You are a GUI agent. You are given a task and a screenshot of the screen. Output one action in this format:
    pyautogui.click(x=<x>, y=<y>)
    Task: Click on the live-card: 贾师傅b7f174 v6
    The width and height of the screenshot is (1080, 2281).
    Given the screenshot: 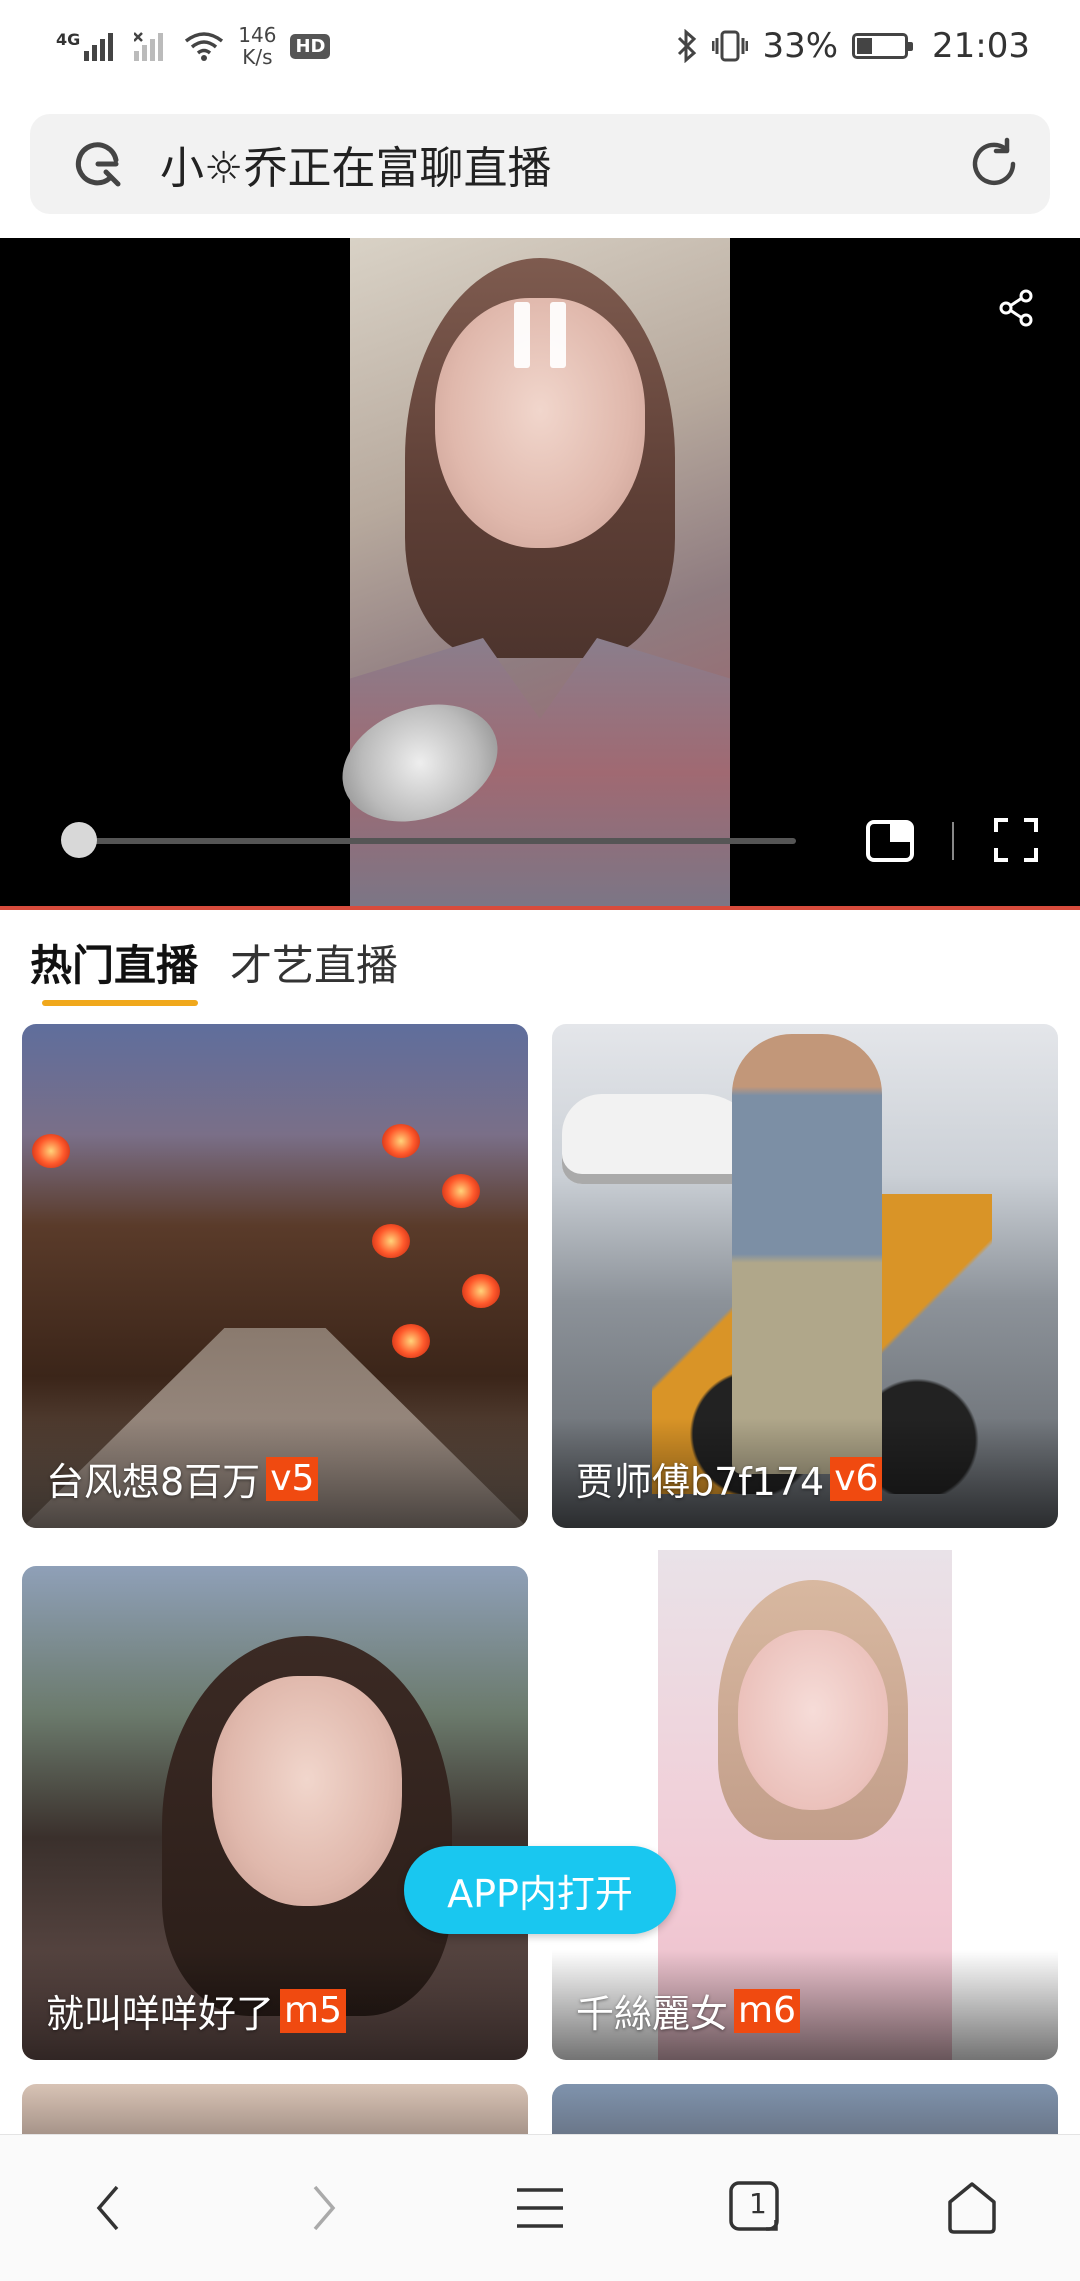 What is the action you would take?
    pyautogui.click(x=805, y=1276)
    